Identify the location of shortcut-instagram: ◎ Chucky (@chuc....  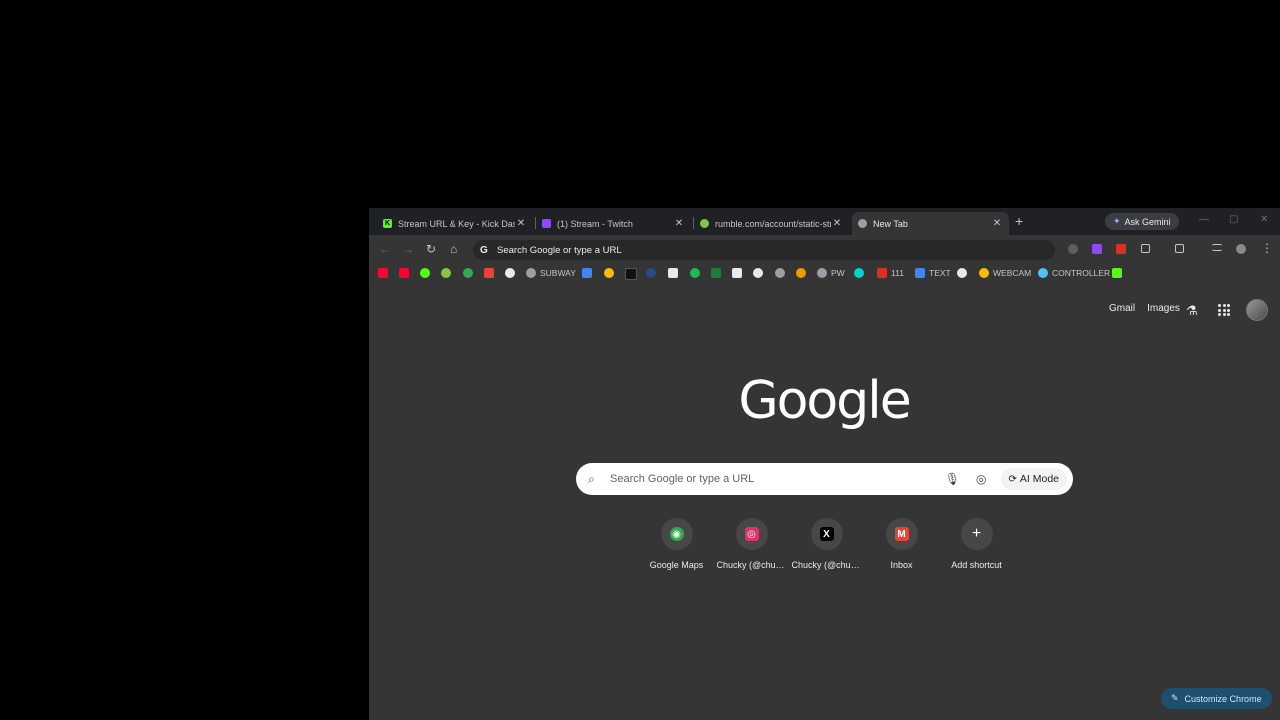
(751, 544).